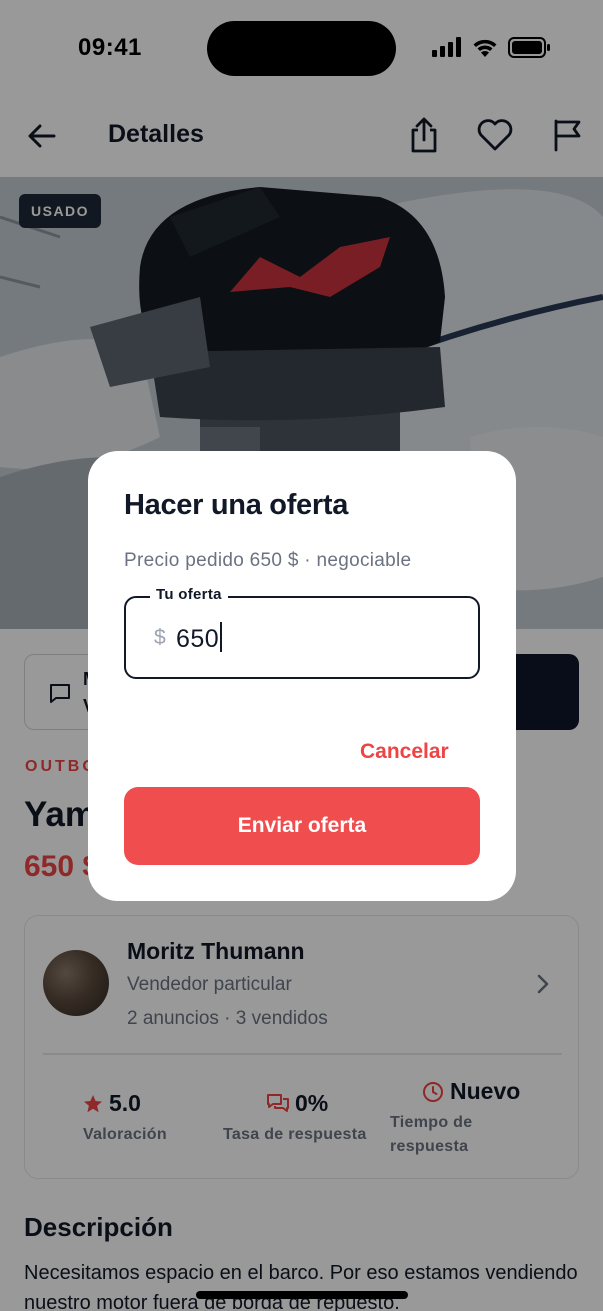 This screenshot has width=603, height=1311. I want to click on send-offer-label: Enviar oferta, so click(302, 825).